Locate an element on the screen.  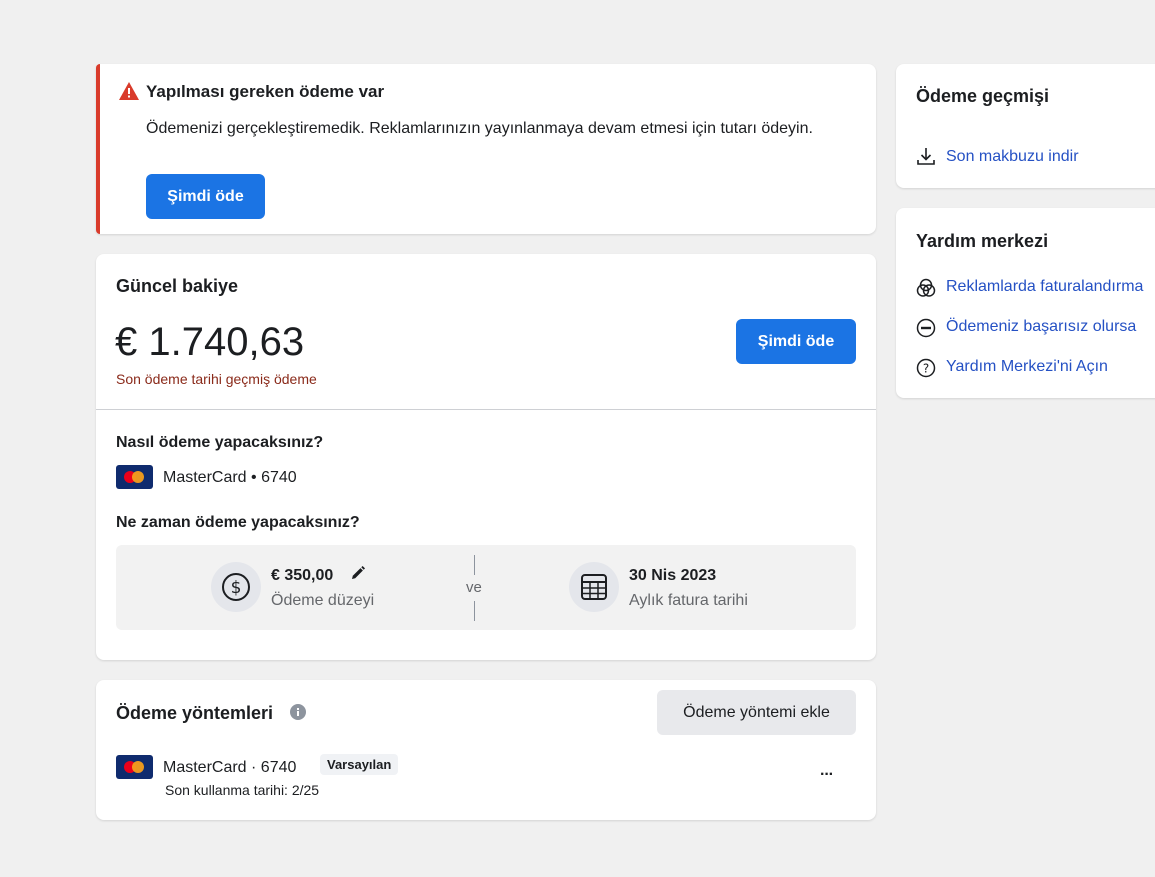
billing-date-label: Aylık fatura tarihi is located at coordinates (688, 600).